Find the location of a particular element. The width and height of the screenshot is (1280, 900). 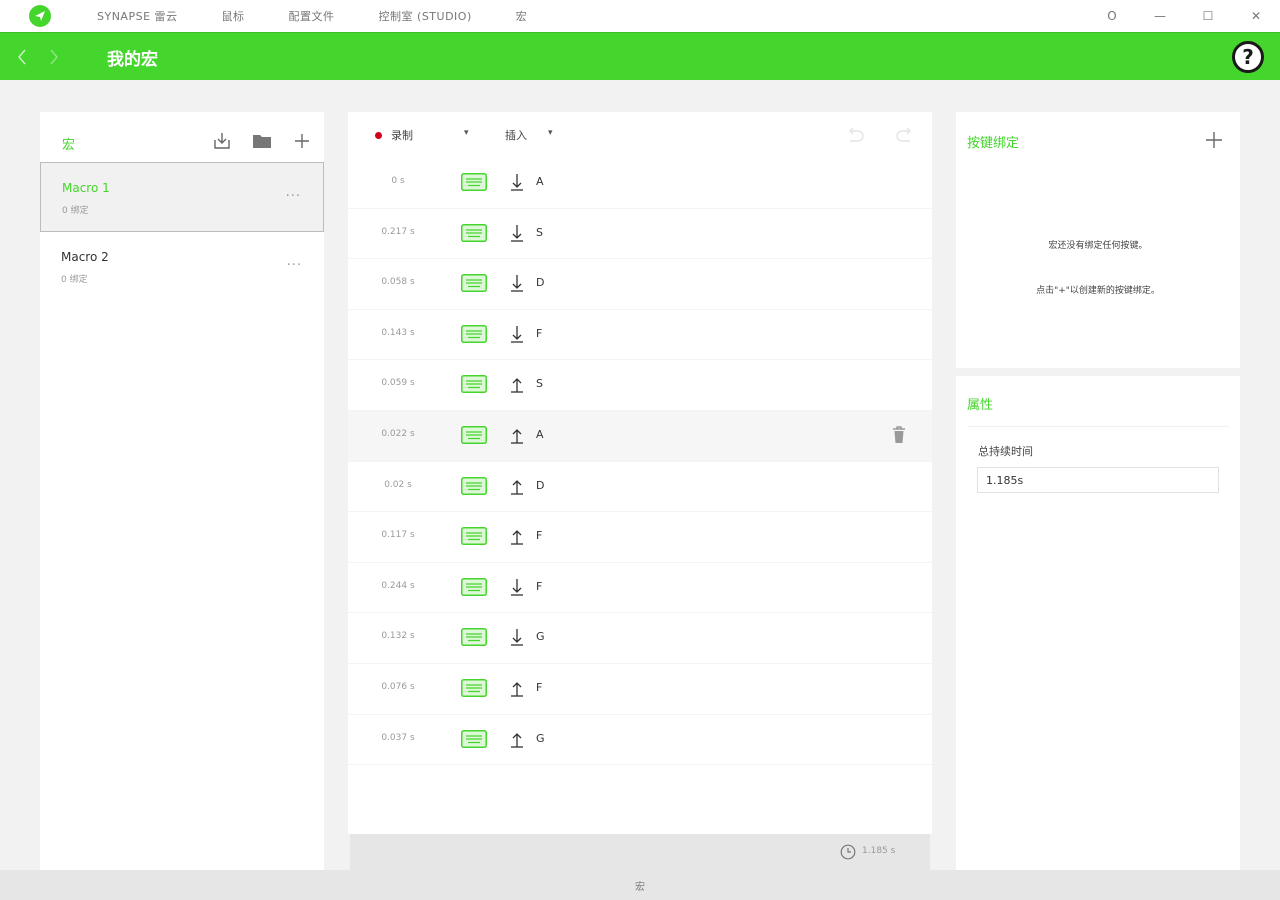

editor-footer: 1.185 s is located at coordinates (640, 852).